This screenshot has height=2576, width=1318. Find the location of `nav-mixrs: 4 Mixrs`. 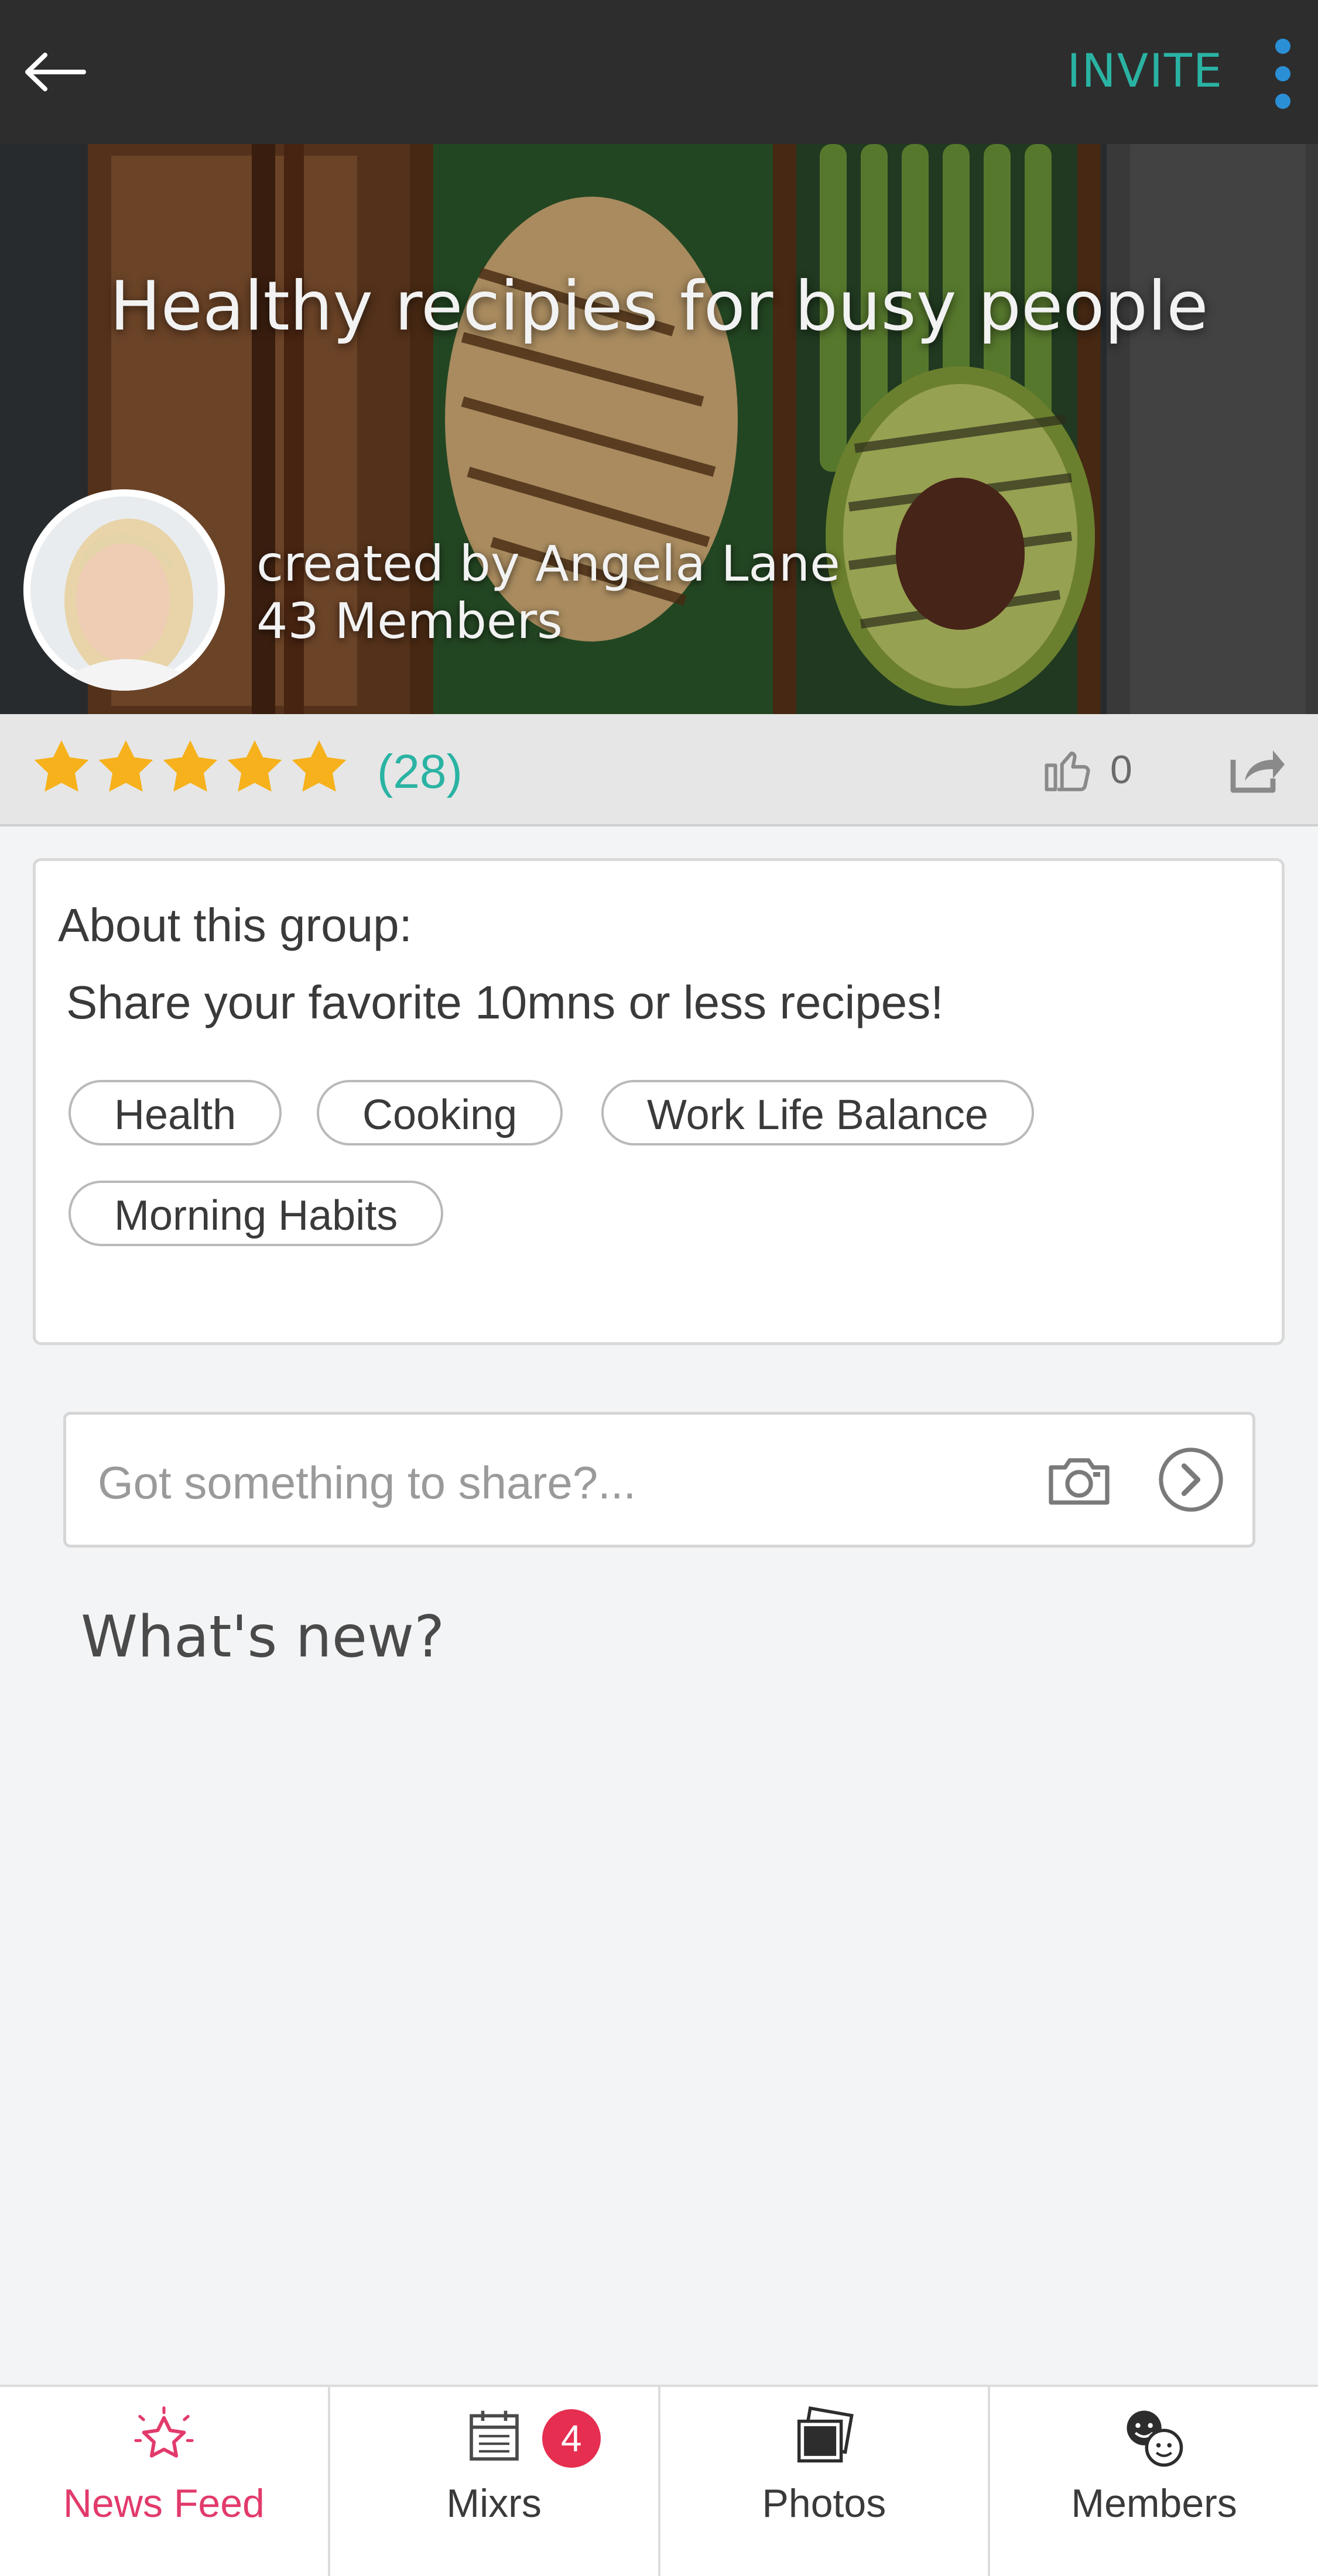

nav-mixrs: 4 Mixrs is located at coordinates (495, 2482).